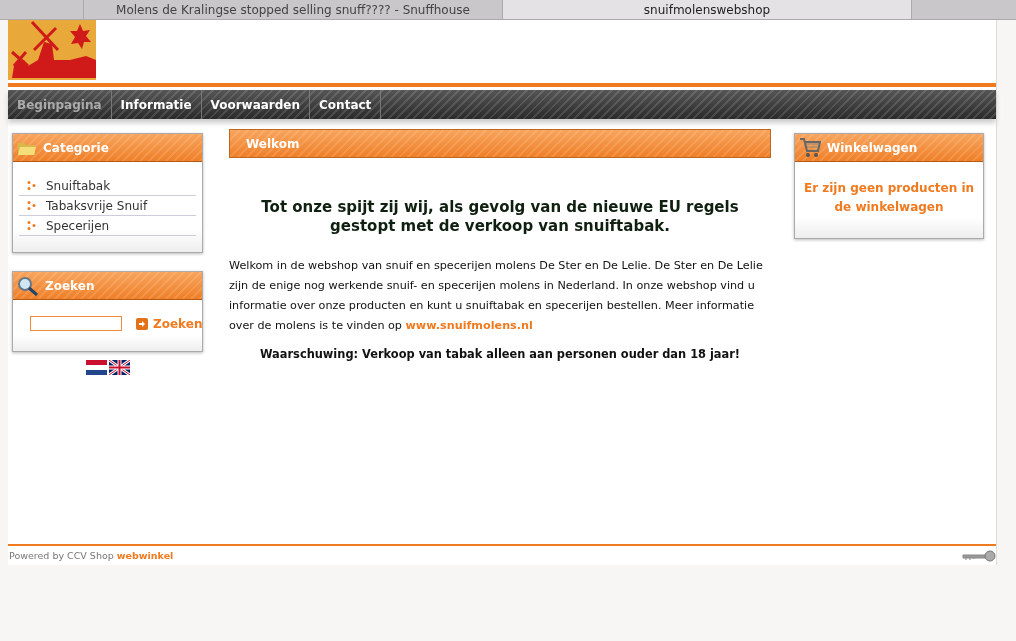 This screenshot has width=1016, height=641. What do you see at coordinates (156, 104) in the screenshot?
I see `nav-item: Informatie` at bounding box center [156, 104].